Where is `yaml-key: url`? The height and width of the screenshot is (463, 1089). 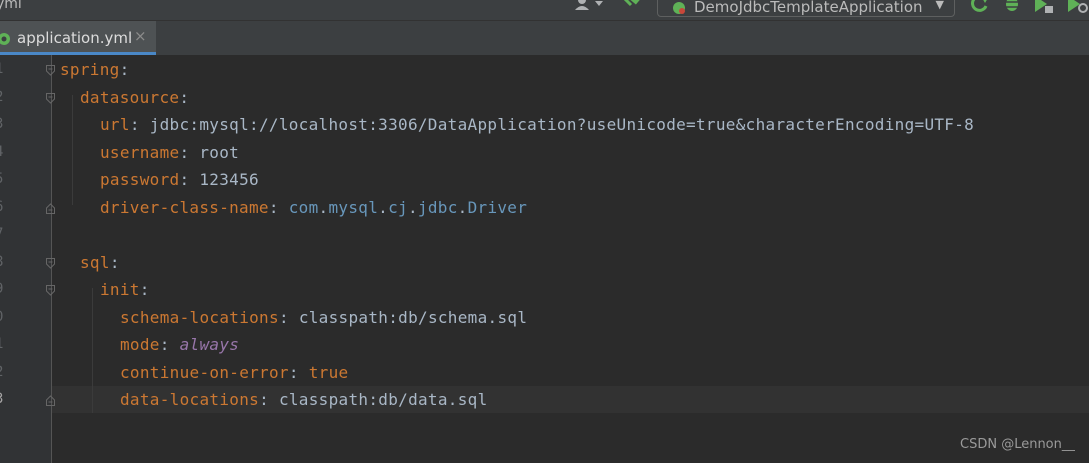 yaml-key: url is located at coordinates (115, 124).